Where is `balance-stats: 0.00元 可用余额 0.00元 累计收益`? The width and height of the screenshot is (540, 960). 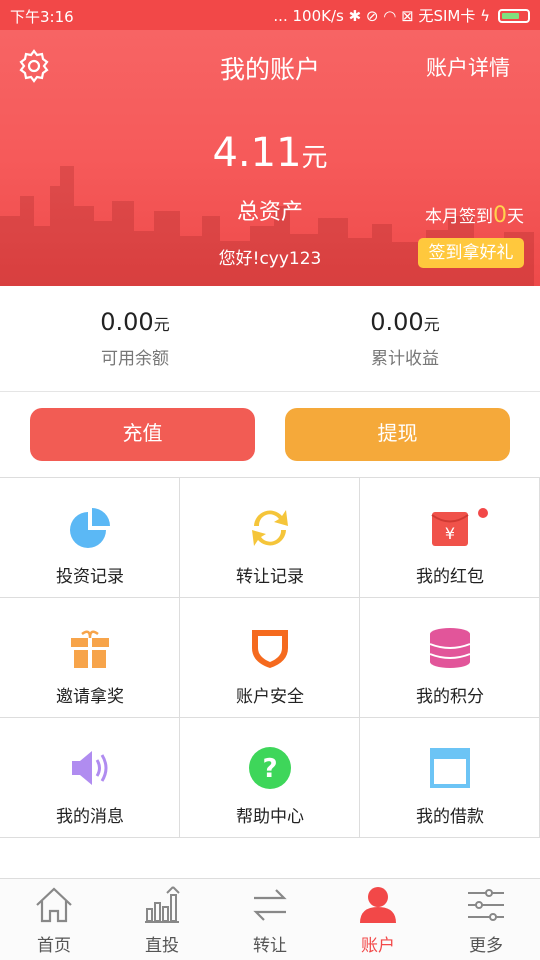
balance-stats: 0.00元 可用余额 0.00元 累计收益 is located at coordinates (270, 339).